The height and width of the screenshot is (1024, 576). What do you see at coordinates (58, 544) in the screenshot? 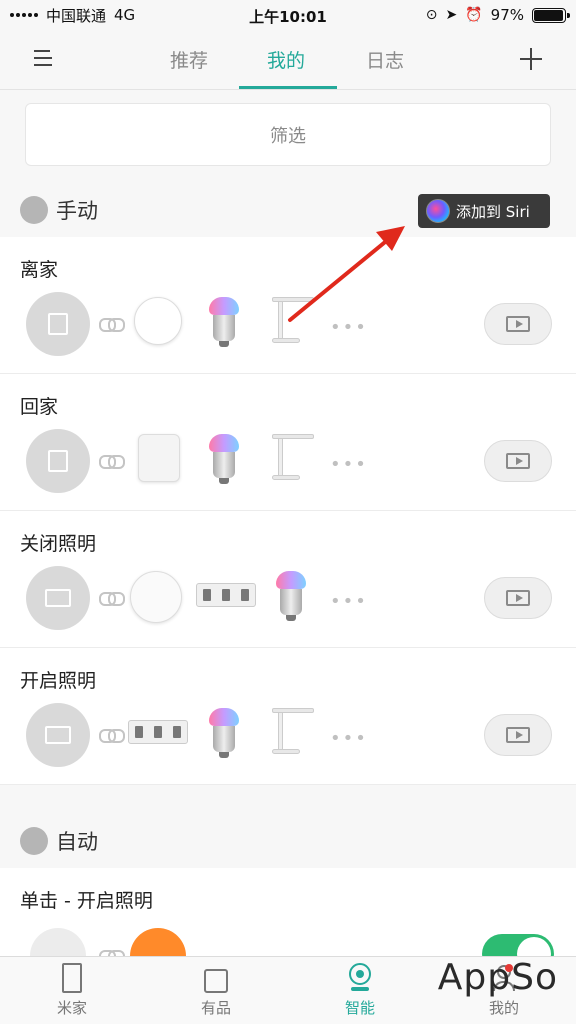
I see `scene-title: 关闭照明` at bounding box center [58, 544].